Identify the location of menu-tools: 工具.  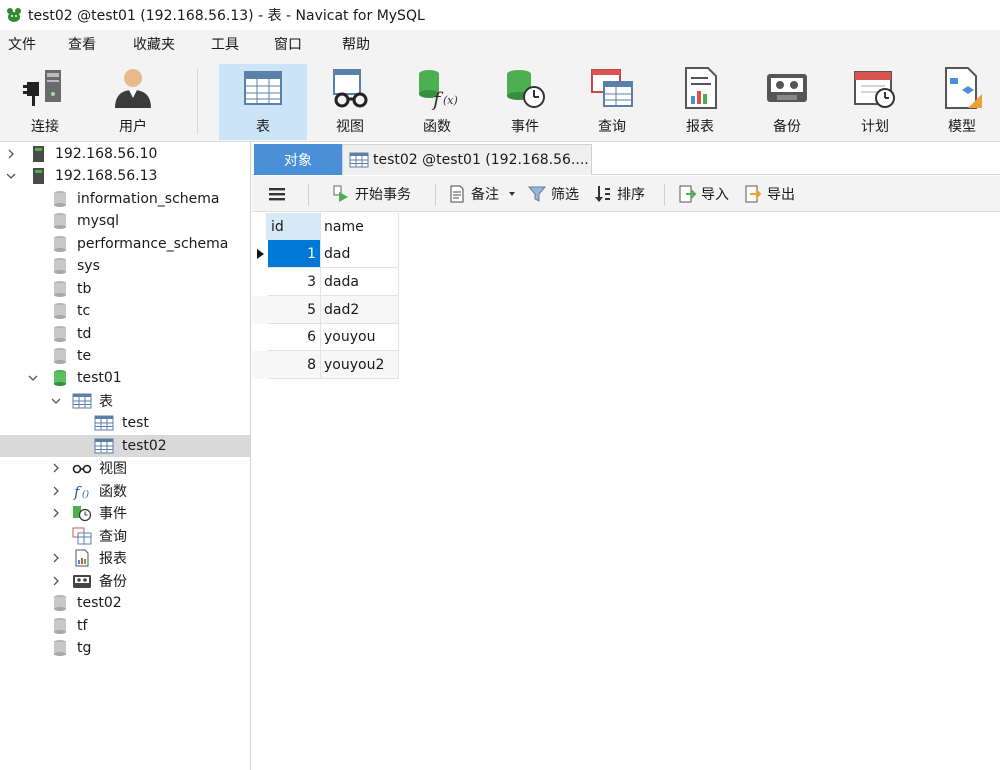
(225, 45).